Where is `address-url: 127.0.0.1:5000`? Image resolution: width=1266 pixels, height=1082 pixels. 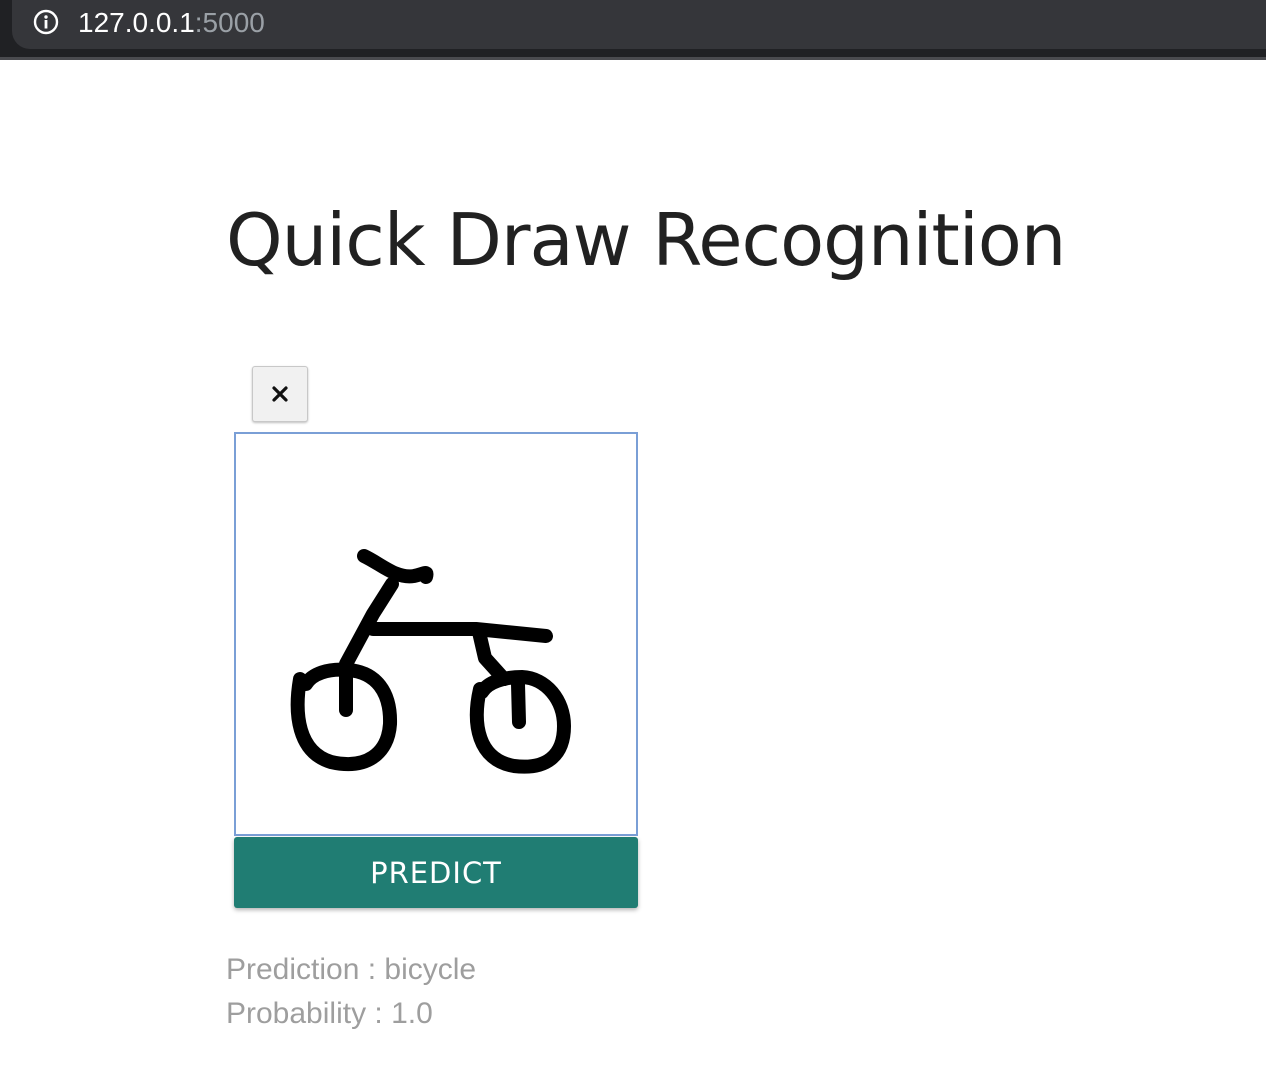 address-url: 127.0.0.1:5000 is located at coordinates (171, 23).